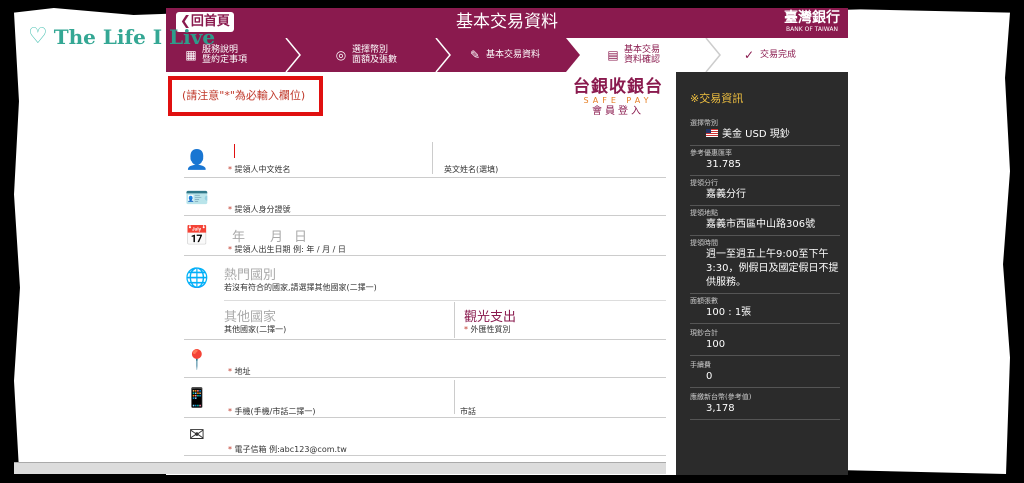  Describe the element at coordinates (197, 278) in the screenshot. I see `globe-icon: 🌐` at that location.